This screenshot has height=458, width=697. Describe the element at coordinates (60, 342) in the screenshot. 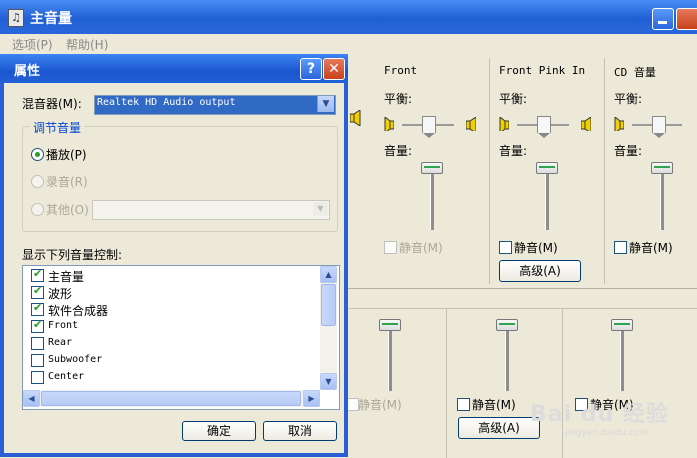

I see `list-item-label: Rear` at that location.